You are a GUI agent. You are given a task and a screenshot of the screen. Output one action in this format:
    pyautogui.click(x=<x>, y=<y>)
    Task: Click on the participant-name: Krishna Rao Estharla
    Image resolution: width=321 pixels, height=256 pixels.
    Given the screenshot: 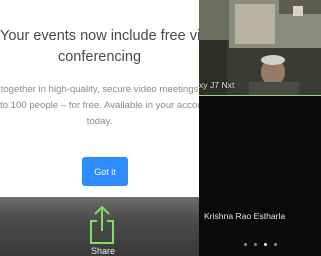 What is the action you would take?
    pyautogui.click(x=245, y=216)
    